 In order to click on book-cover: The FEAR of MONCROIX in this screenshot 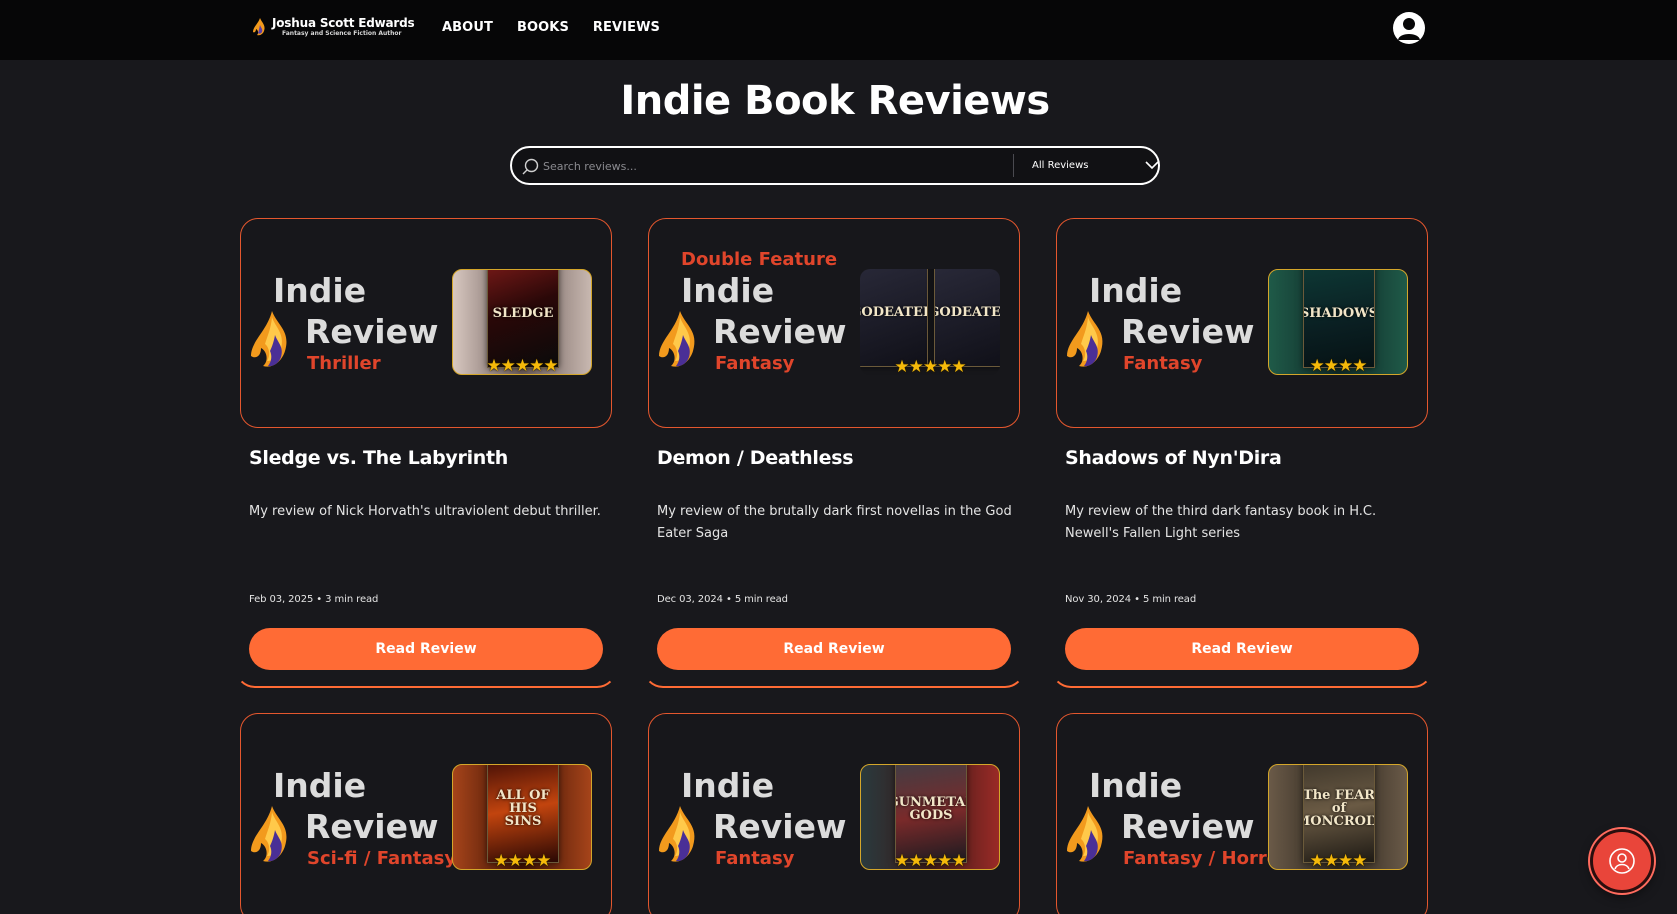, I will do `click(1339, 814)`.